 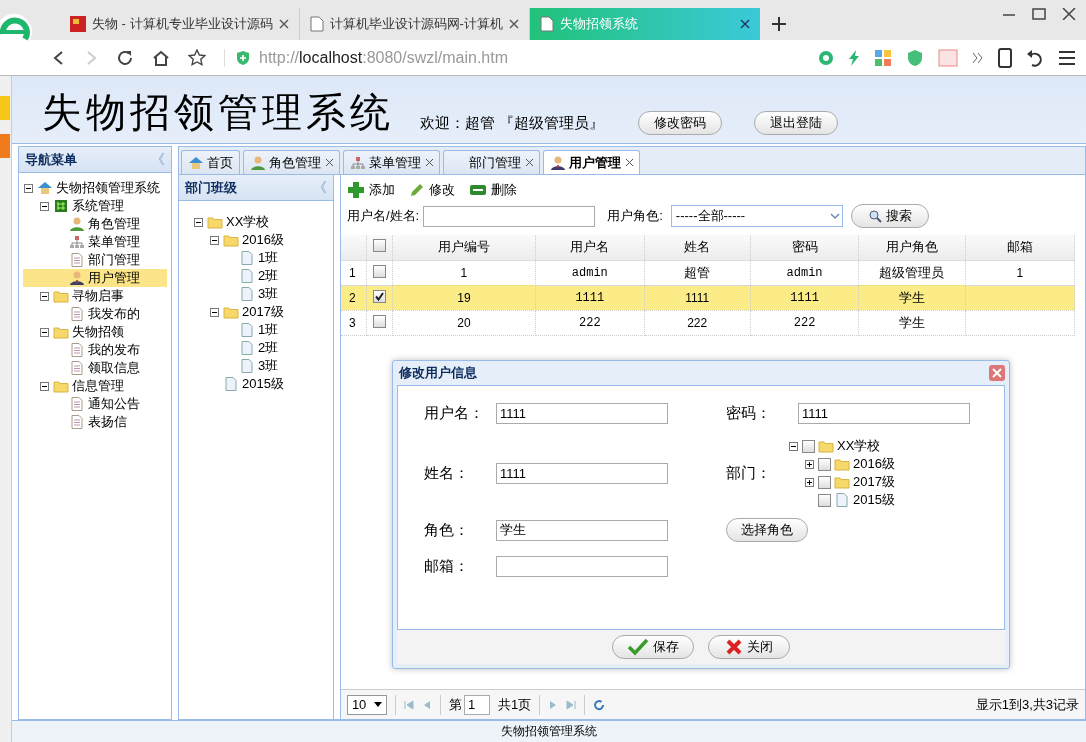 I want to click on tree-node: 领取信息, so click(x=95, y=368).